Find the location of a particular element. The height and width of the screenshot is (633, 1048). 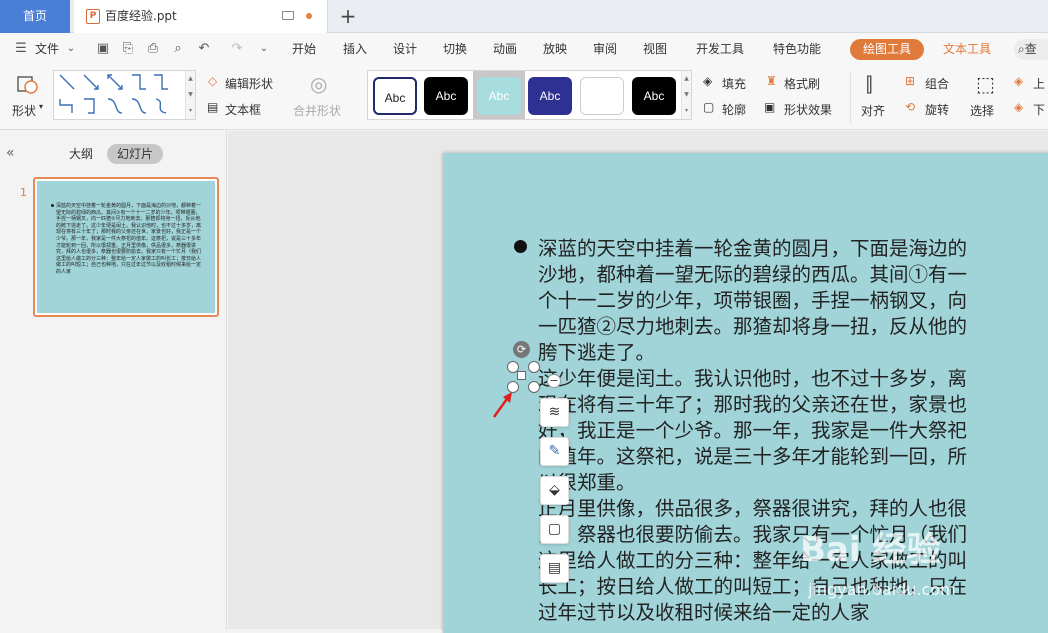

layers-icon: ≋ is located at coordinates (554, 412).